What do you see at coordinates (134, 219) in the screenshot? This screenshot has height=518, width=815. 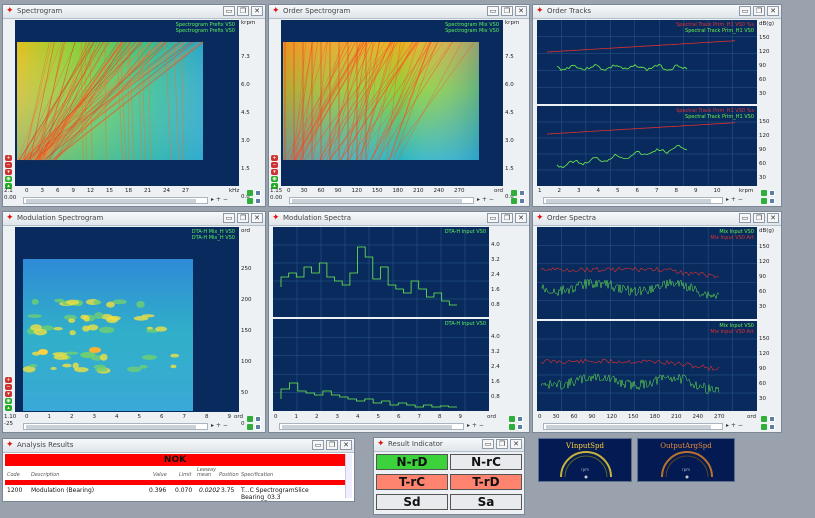 I see `modulation-spectrogram-titlebar: ✦ Modulation Spectrogram ▭ ❐ ✕` at bounding box center [134, 219].